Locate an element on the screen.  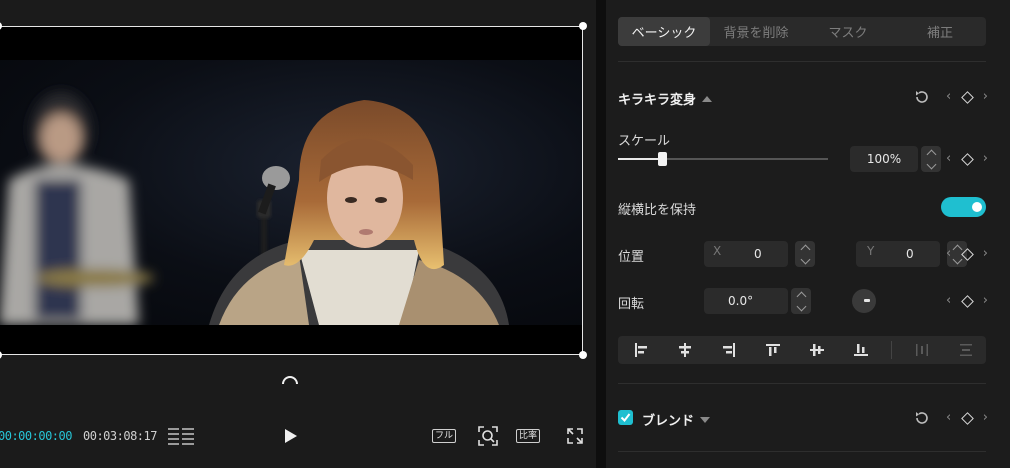
alignment-toolbar is located at coordinates (802, 350).